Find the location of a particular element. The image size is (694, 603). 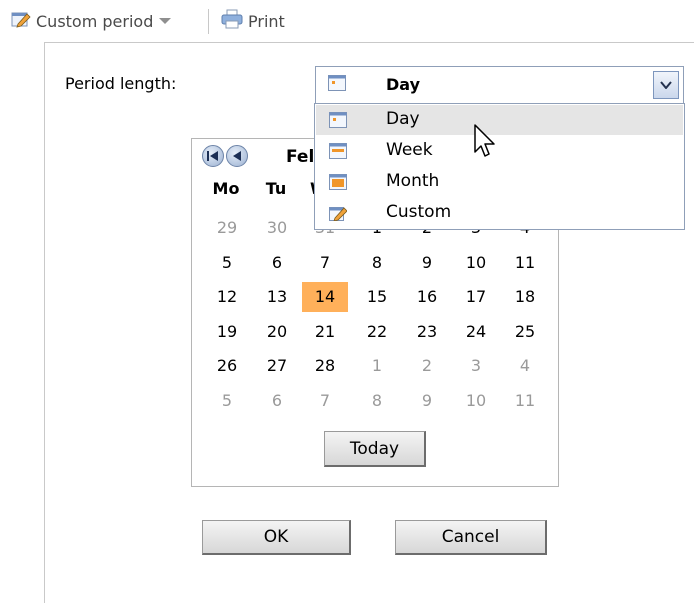

printer-icon is located at coordinates (232, 21).